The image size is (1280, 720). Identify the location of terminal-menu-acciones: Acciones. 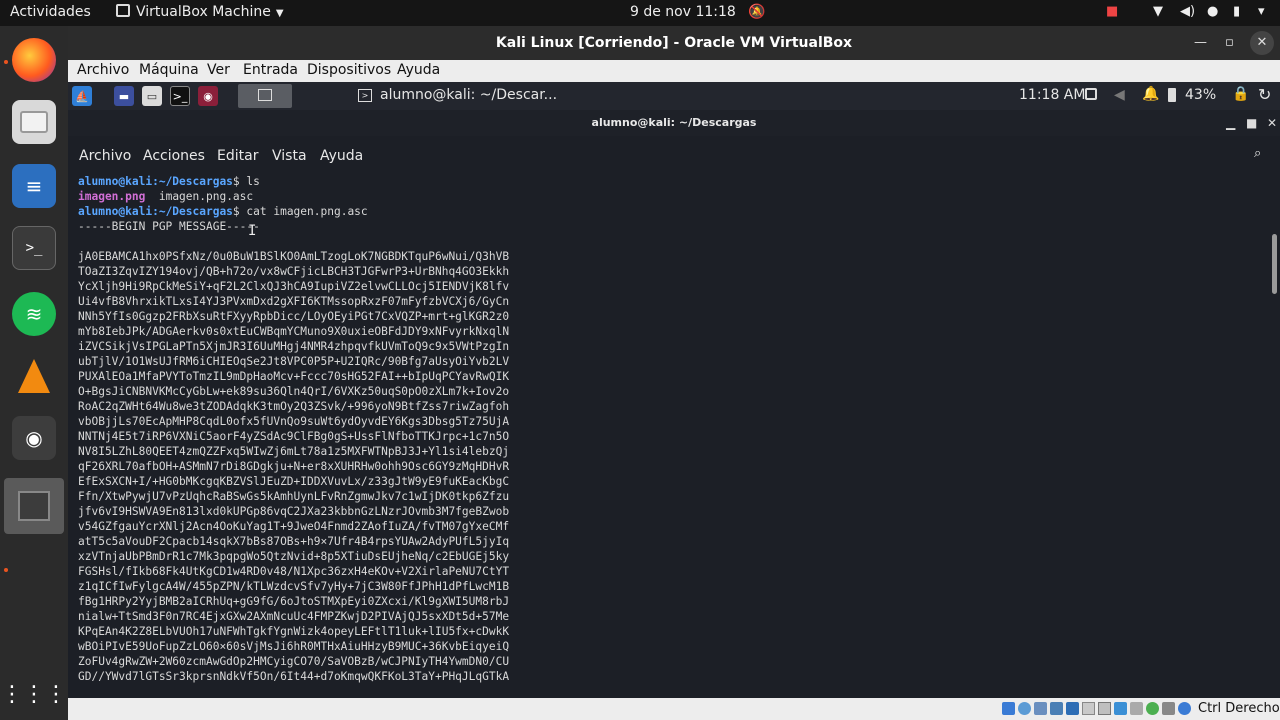
(174, 156).